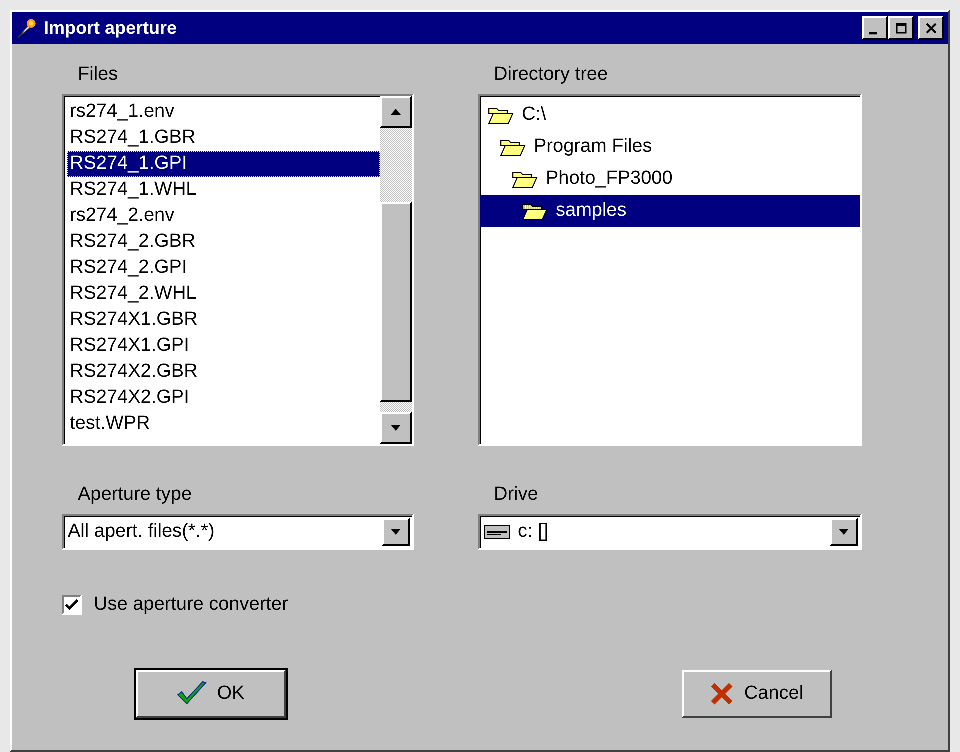  Describe the element at coordinates (223, 216) in the screenshot. I see `file-item: rs274_2.env` at that location.